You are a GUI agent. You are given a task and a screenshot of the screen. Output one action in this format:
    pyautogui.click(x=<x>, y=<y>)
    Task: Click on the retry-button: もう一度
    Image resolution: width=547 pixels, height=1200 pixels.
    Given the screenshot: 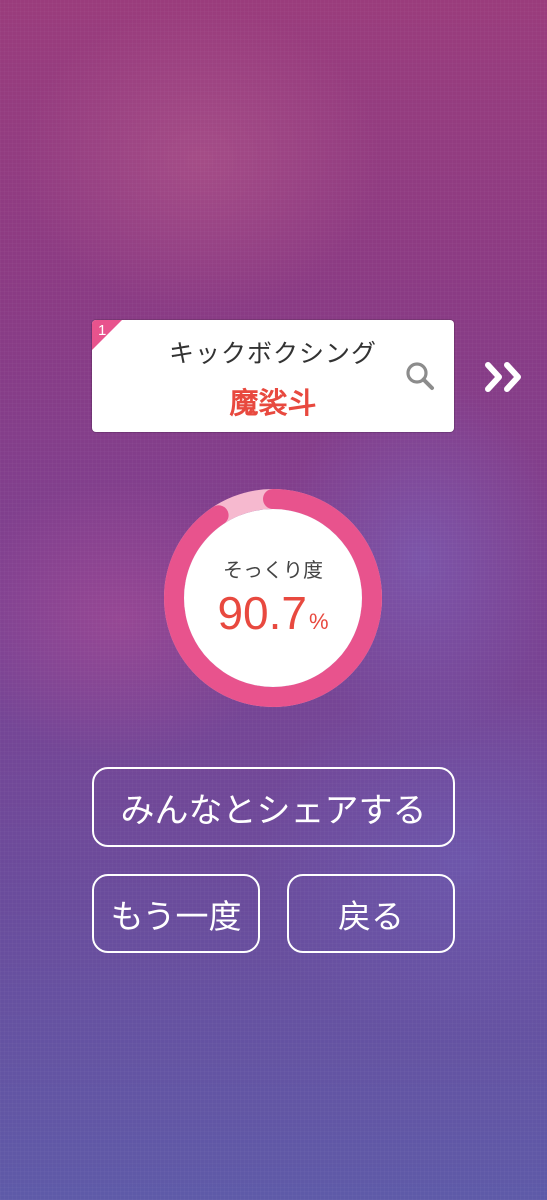 What is the action you would take?
    pyautogui.click(x=176, y=913)
    